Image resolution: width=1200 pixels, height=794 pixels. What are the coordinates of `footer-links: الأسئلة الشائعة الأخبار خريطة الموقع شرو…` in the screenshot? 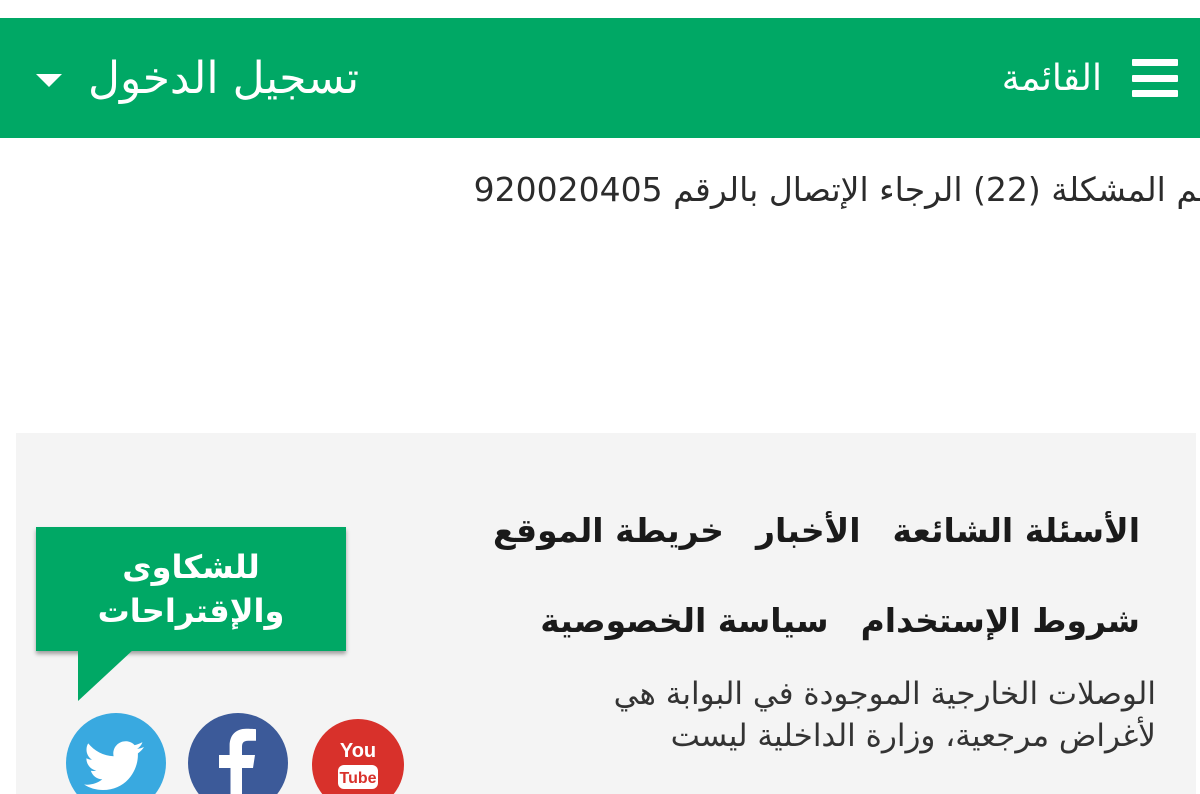 It's located at (816, 601).